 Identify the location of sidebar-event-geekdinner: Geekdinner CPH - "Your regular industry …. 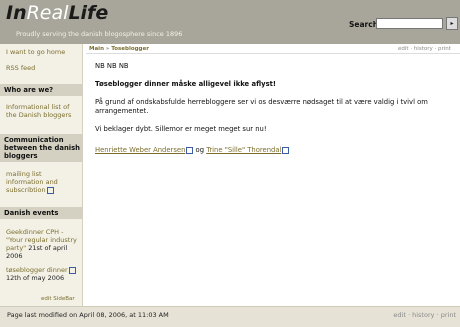
(42, 244).